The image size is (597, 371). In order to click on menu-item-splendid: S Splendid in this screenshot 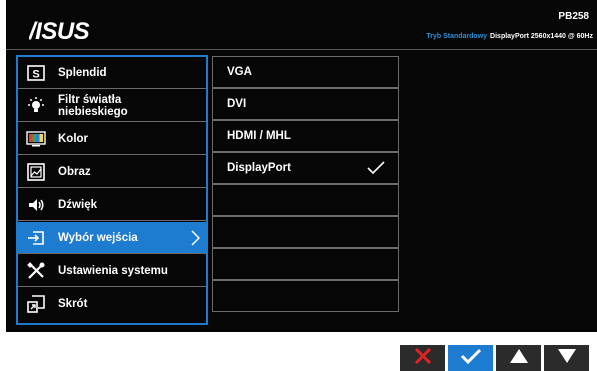, I will do `click(112, 73)`.